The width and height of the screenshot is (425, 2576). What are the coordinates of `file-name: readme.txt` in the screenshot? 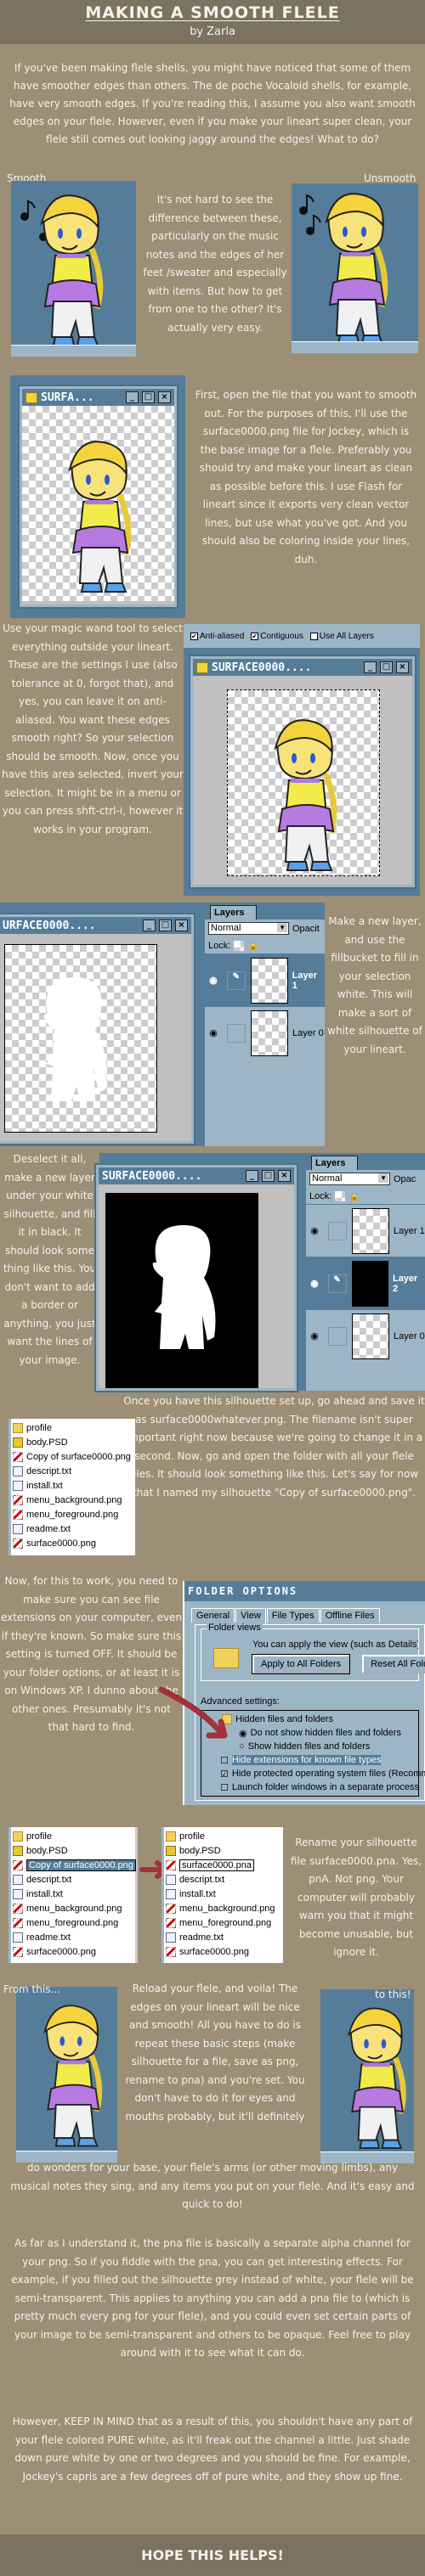 It's located at (48, 1938).